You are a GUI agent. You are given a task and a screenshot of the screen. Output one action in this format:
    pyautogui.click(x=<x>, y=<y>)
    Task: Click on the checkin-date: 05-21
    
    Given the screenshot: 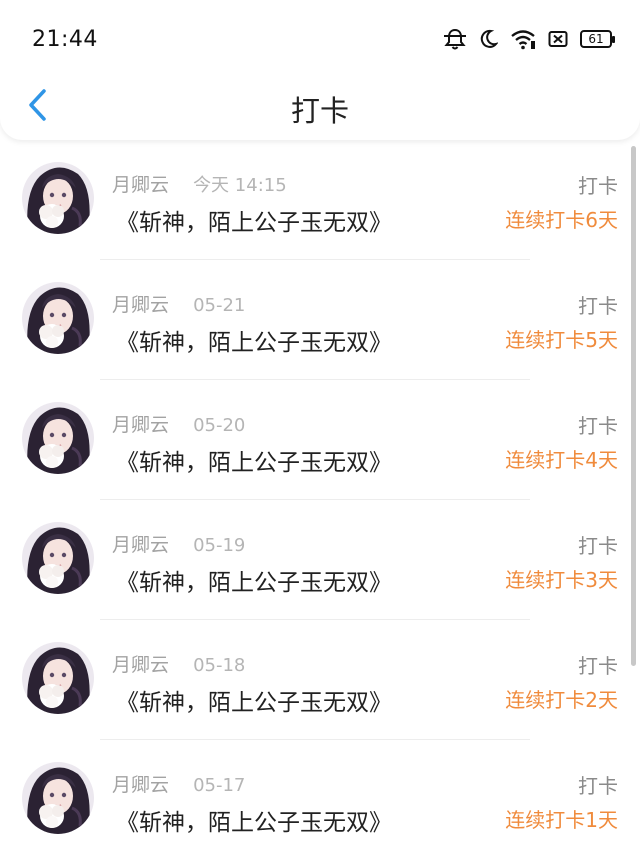 What is the action you would take?
    pyautogui.click(x=219, y=305)
    